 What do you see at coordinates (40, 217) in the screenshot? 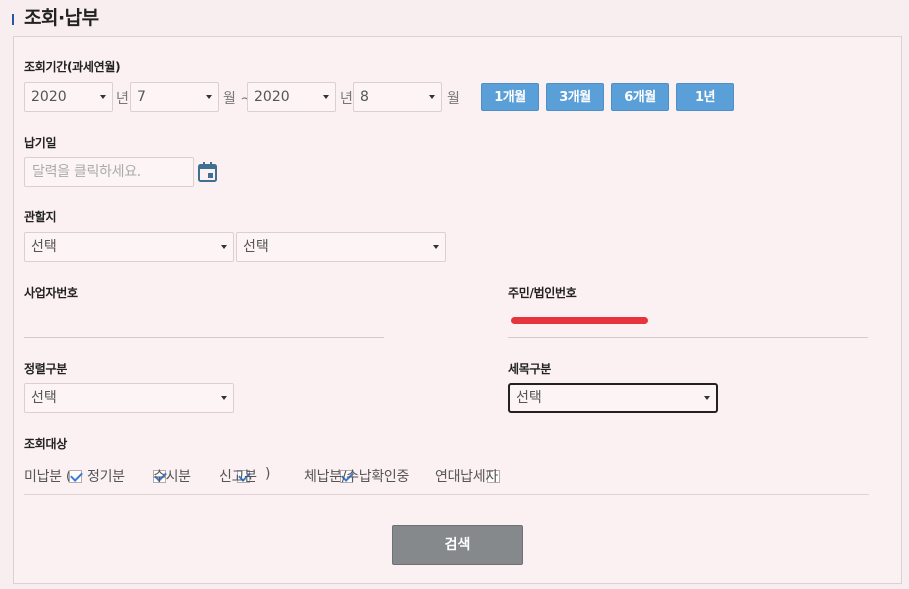
I see `jurisdiction-label: 관할지` at bounding box center [40, 217].